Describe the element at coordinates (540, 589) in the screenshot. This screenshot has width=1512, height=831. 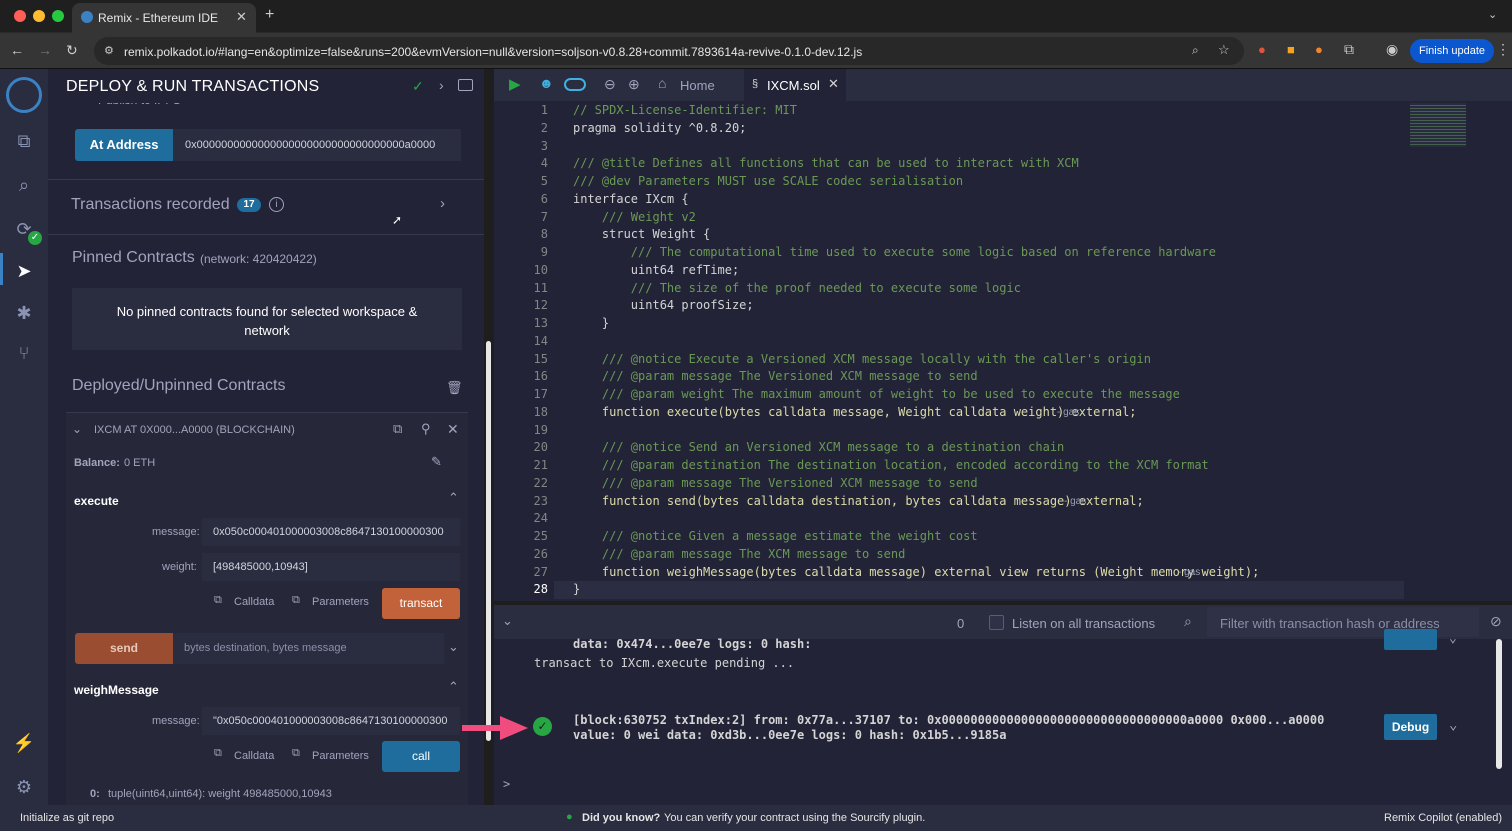
I see `line-number: 28` at that location.